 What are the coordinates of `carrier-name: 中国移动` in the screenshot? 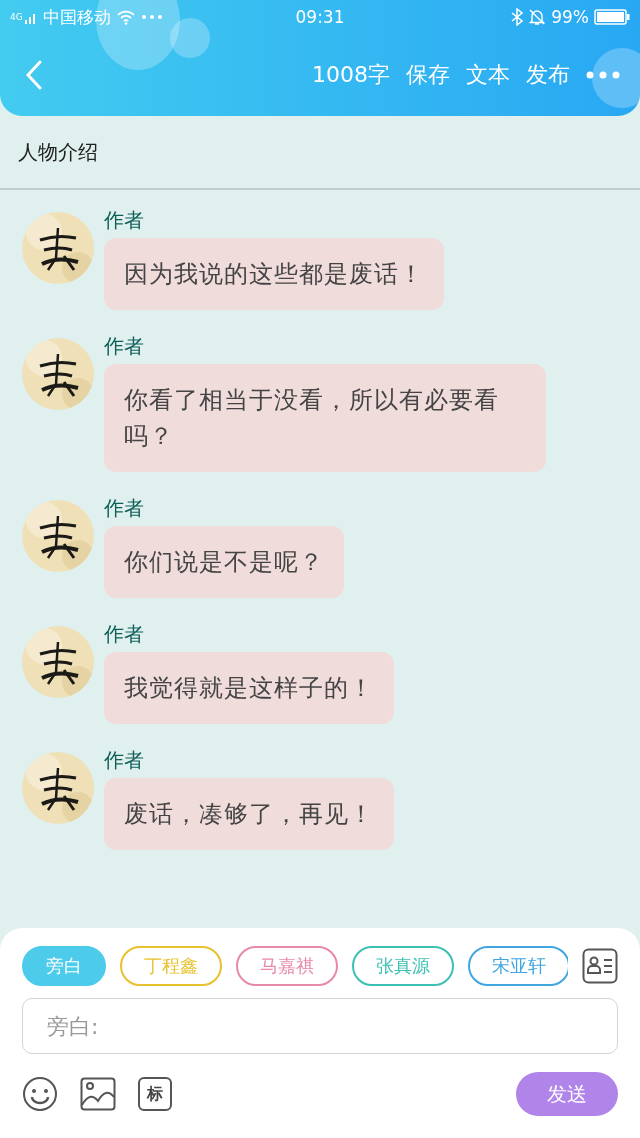 It's located at (76, 17).